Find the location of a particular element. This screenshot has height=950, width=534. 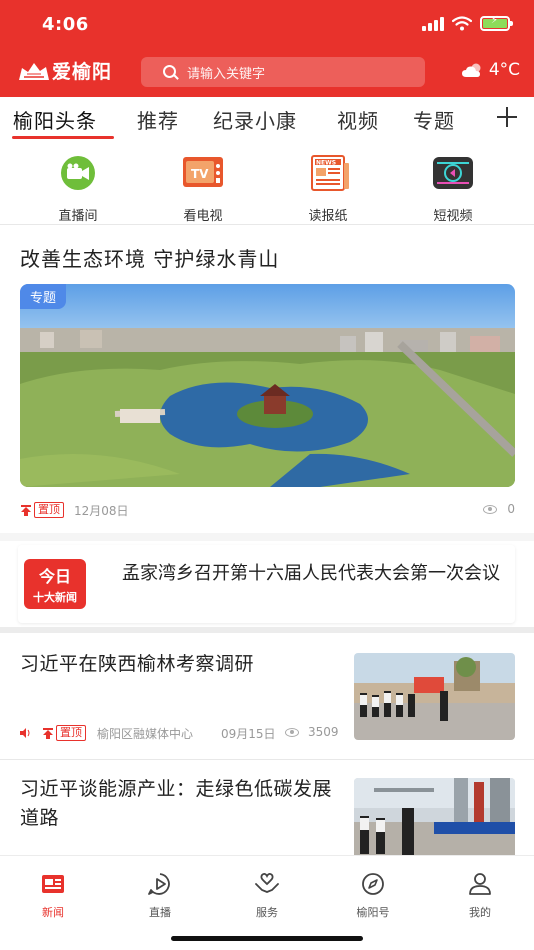

special-topic-tag: 专题 is located at coordinates (43, 296).